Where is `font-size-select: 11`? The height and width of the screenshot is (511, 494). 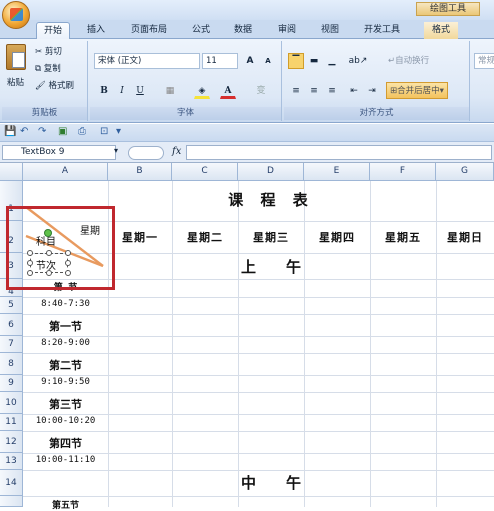 font-size-select: 11 is located at coordinates (220, 61).